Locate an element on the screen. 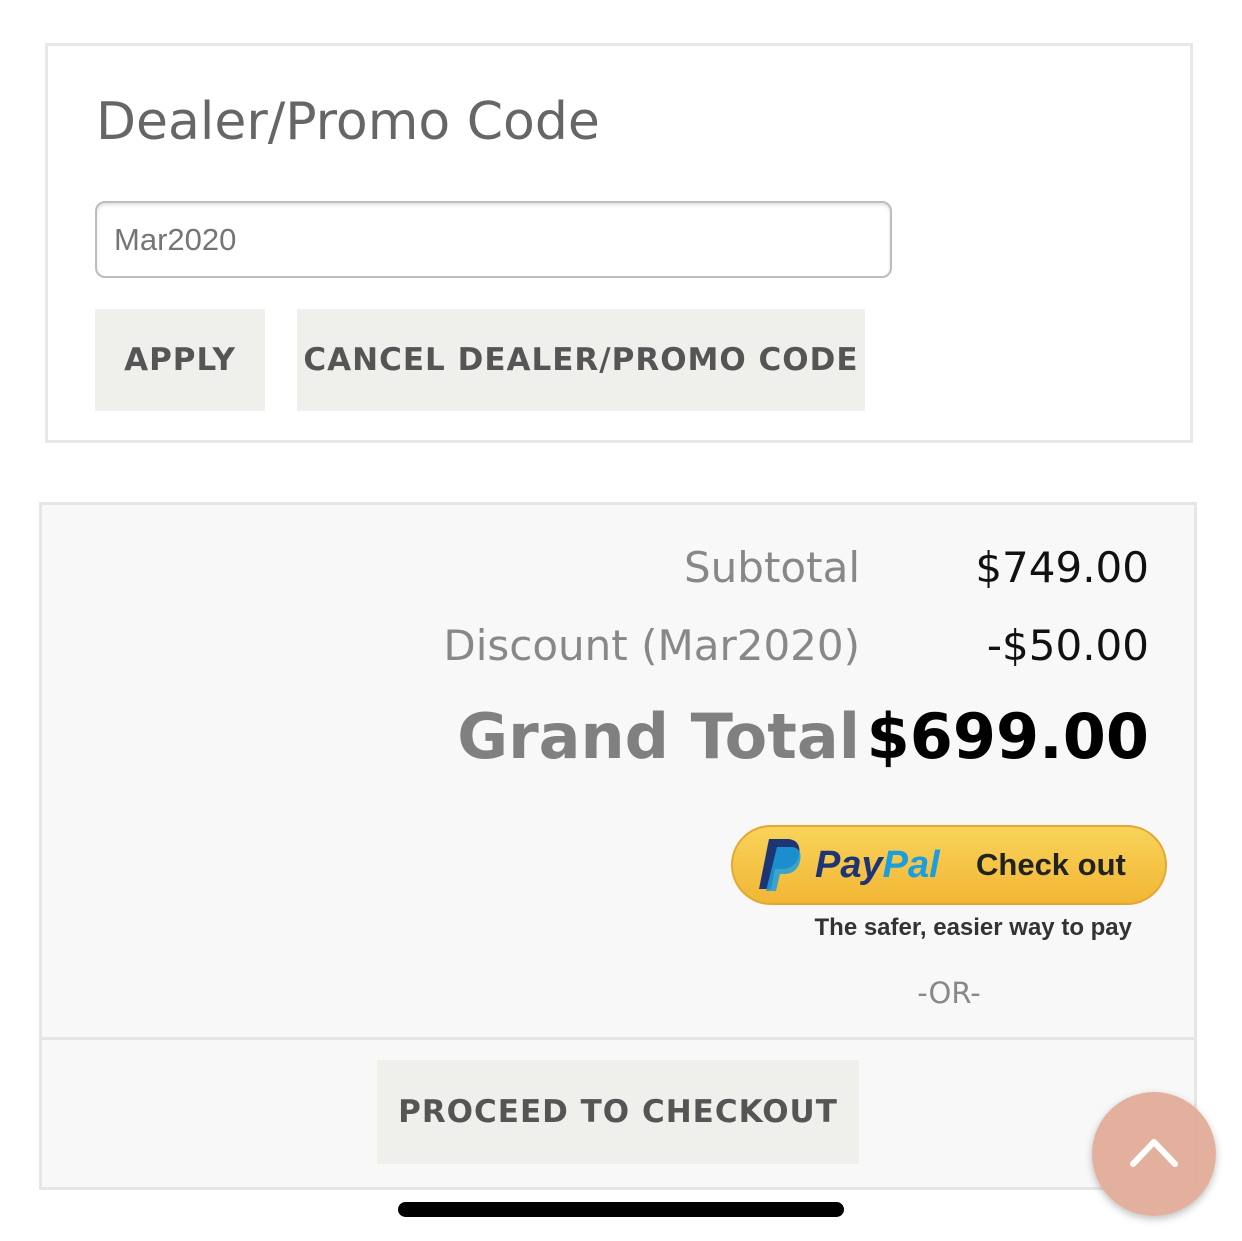  grand-total-value: $699.00 is located at coordinates (1007, 736).